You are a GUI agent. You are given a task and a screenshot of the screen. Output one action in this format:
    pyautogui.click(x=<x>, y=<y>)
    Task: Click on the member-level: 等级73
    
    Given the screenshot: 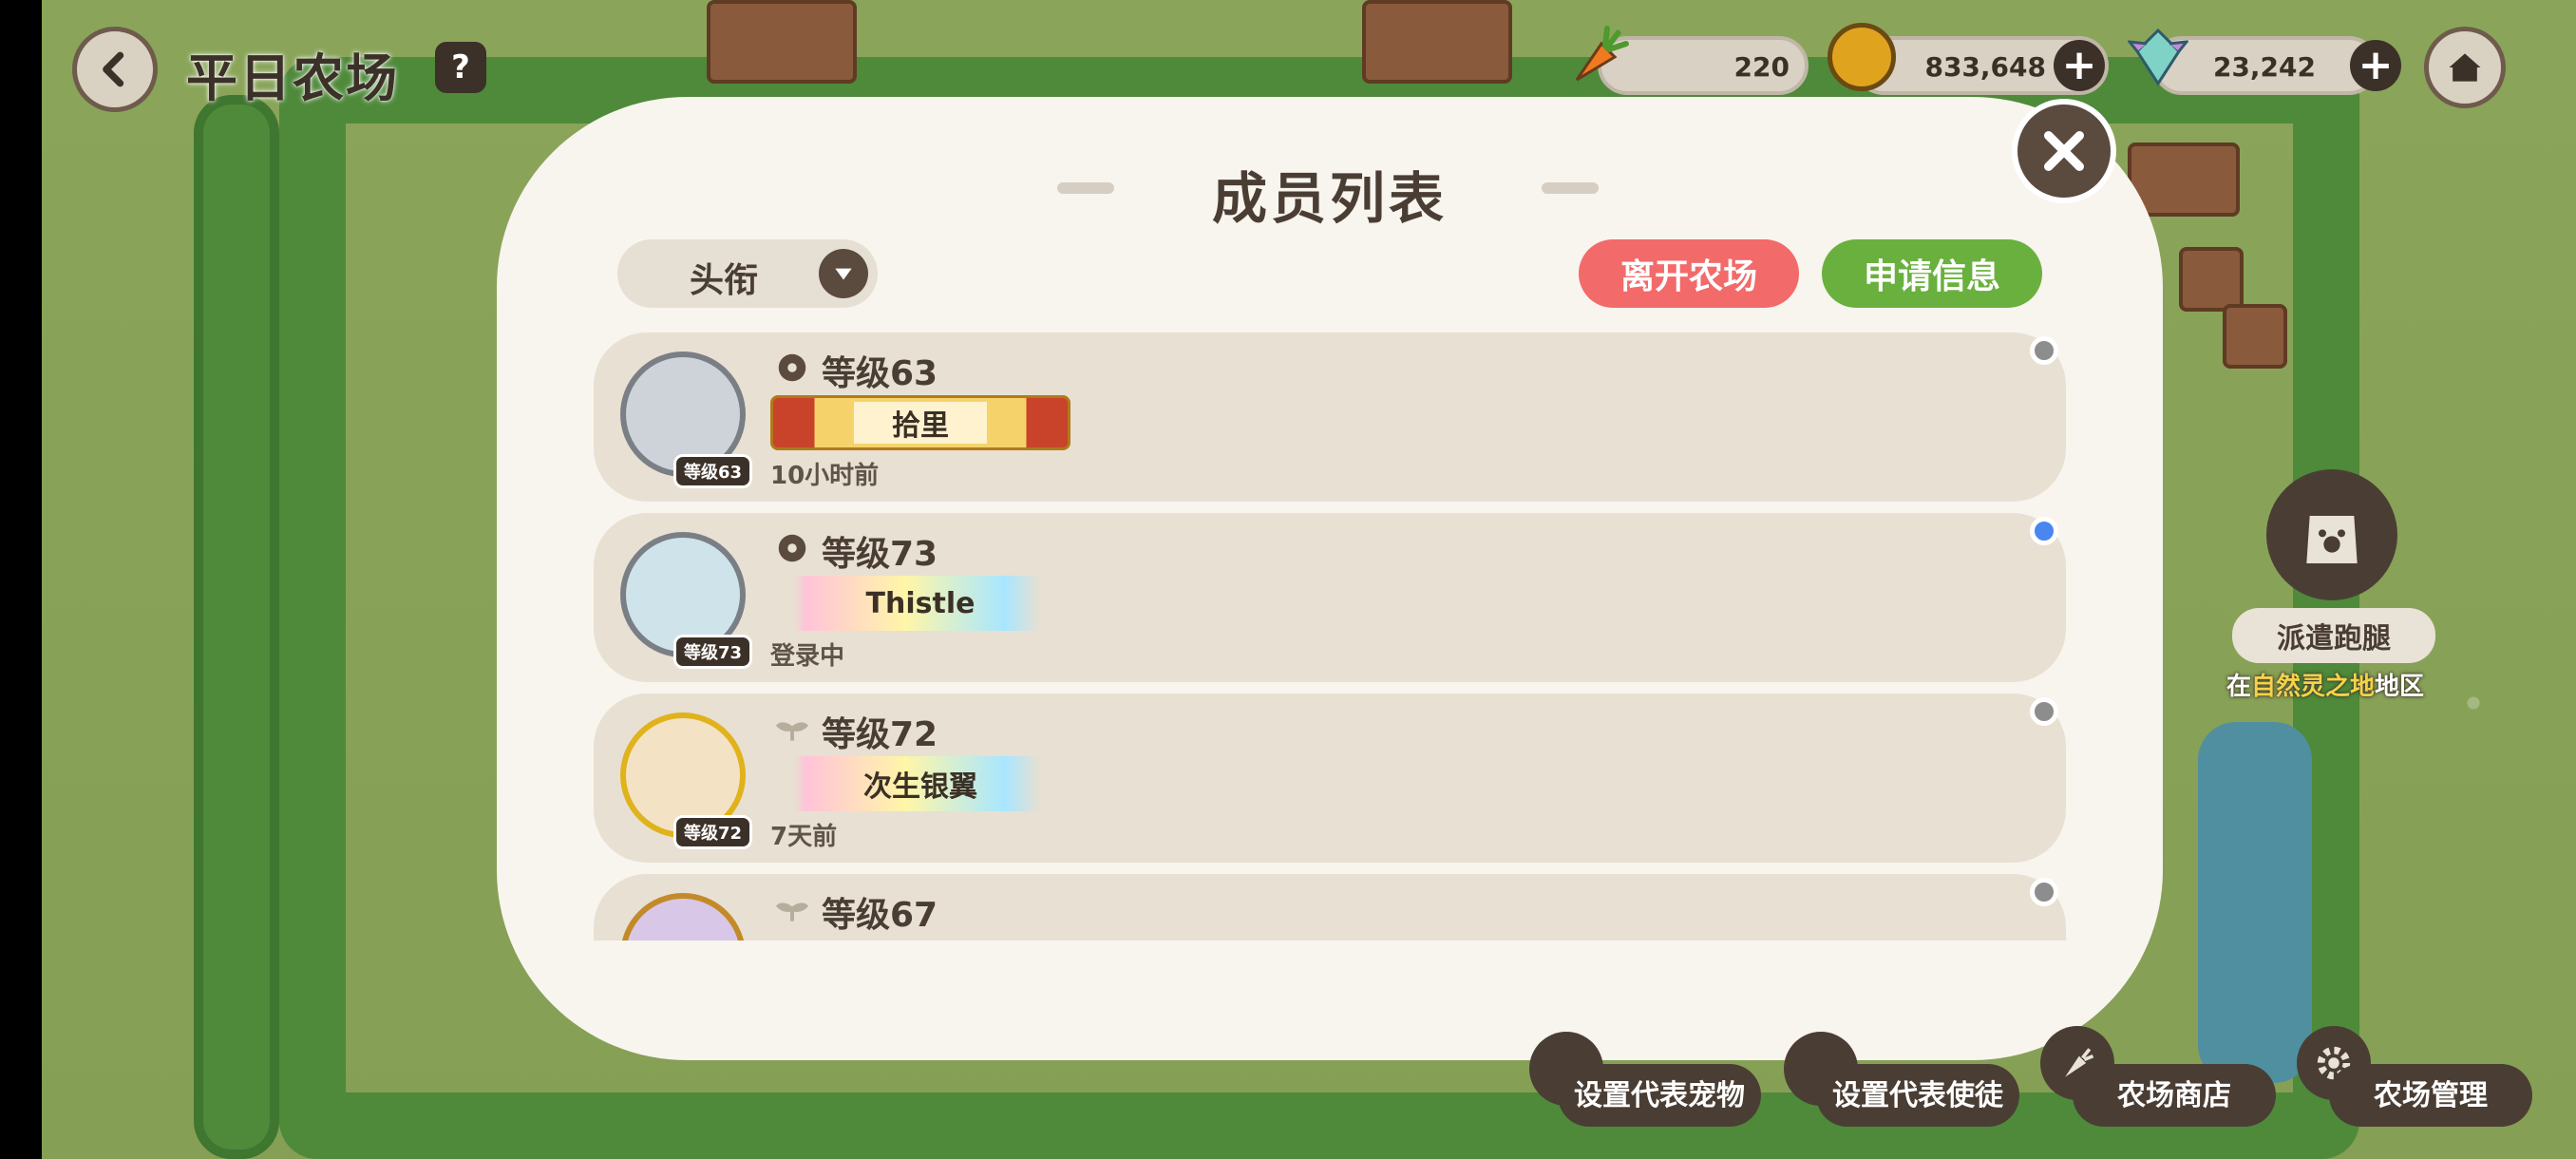 What is the action you would take?
    pyautogui.click(x=880, y=554)
    